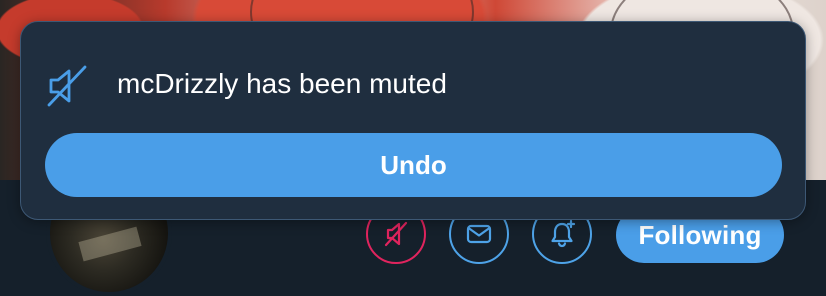 Image resolution: width=826 pixels, height=296 pixels. I want to click on toast-message: mcDrizzly has been muted, so click(282, 83).